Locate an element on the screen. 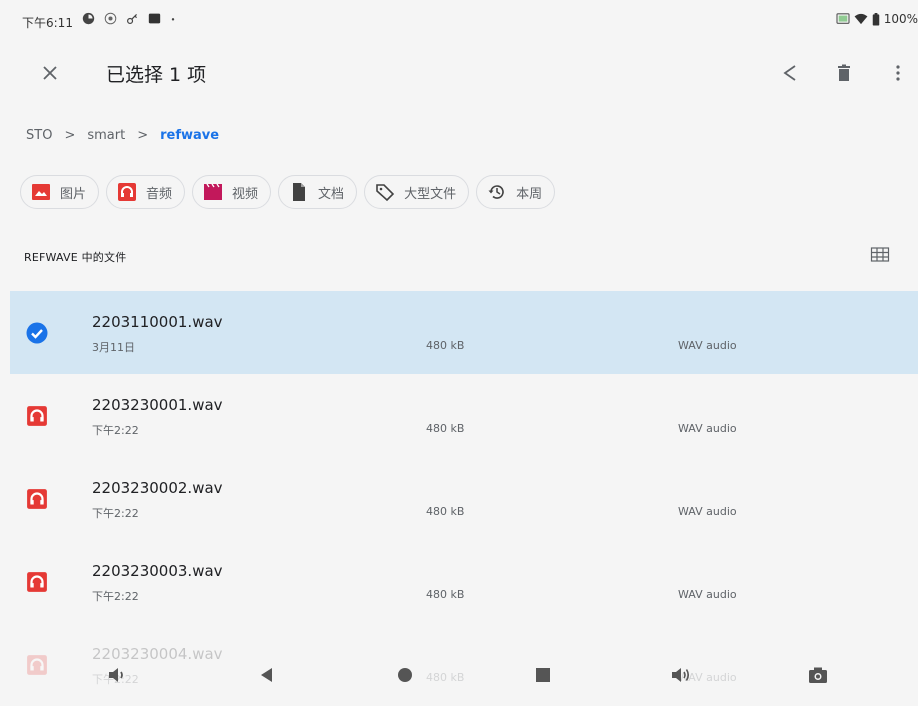 The image size is (918, 706). card-icon is located at coordinates (154, 18).